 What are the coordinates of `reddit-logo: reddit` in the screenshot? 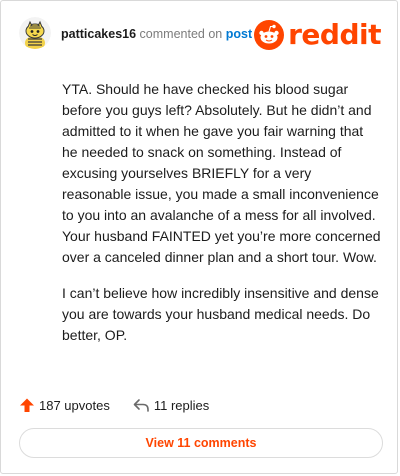 It's located at (317, 35).